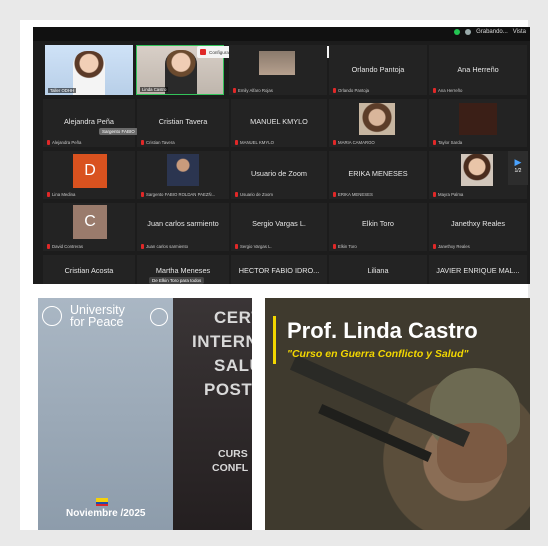  I want to click on participant-small-name: Taylor Sarda, so click(447, 142).